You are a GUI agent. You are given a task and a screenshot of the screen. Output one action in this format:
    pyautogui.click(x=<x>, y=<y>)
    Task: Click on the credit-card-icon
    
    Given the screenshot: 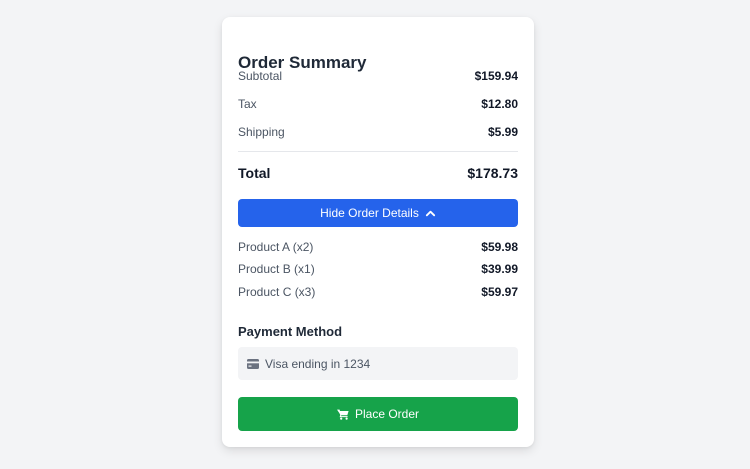 What is the action you would take?
    pyautogui.click(x=253, y=363)
    